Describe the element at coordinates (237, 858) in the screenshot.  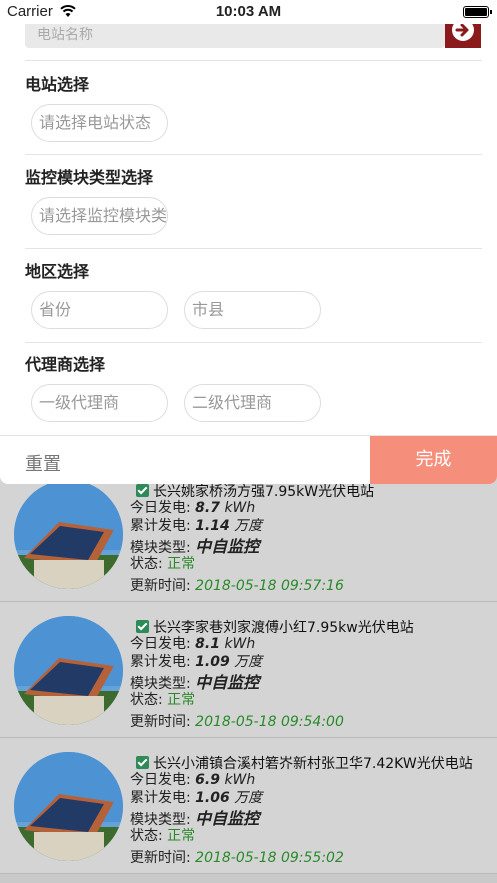
I see `update-time: 更新时间: 2018-05-18 09:55:02` at that location.